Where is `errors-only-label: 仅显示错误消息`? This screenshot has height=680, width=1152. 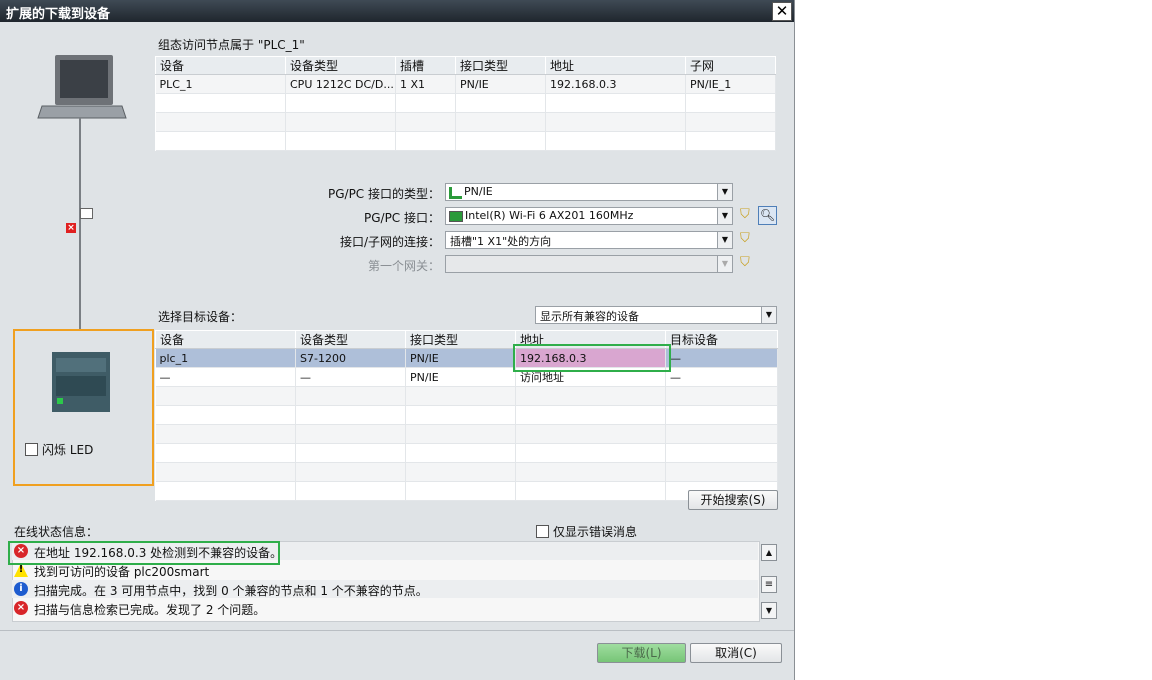
errors-only-label: 仅显示错误消息 is located at coordinates (595, 532).